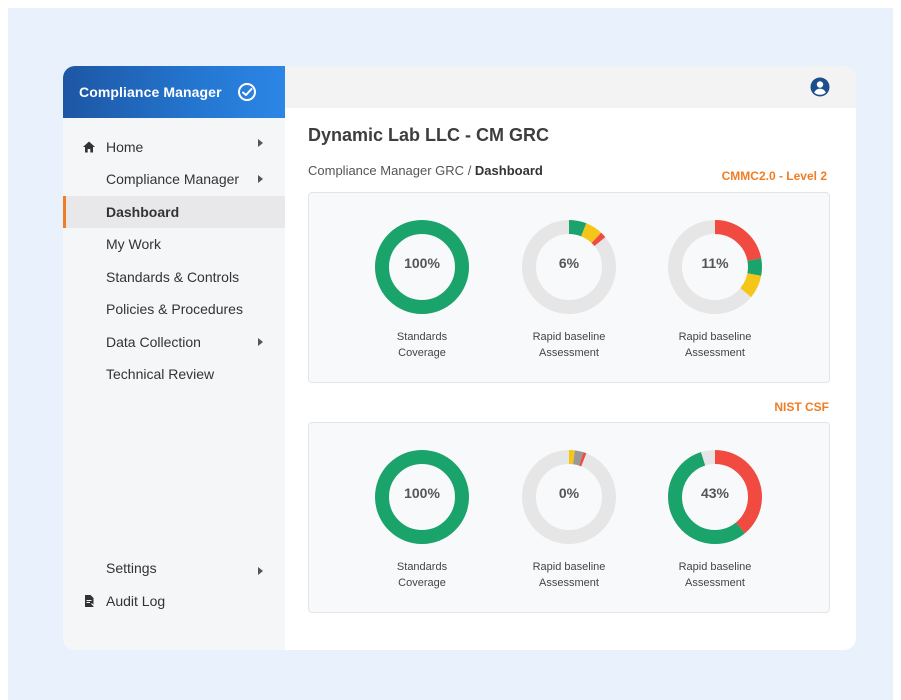  Describe the element at coordinates (174, 568) in the screenshot. I see `sidebar-item-settings: Settings` at that location.